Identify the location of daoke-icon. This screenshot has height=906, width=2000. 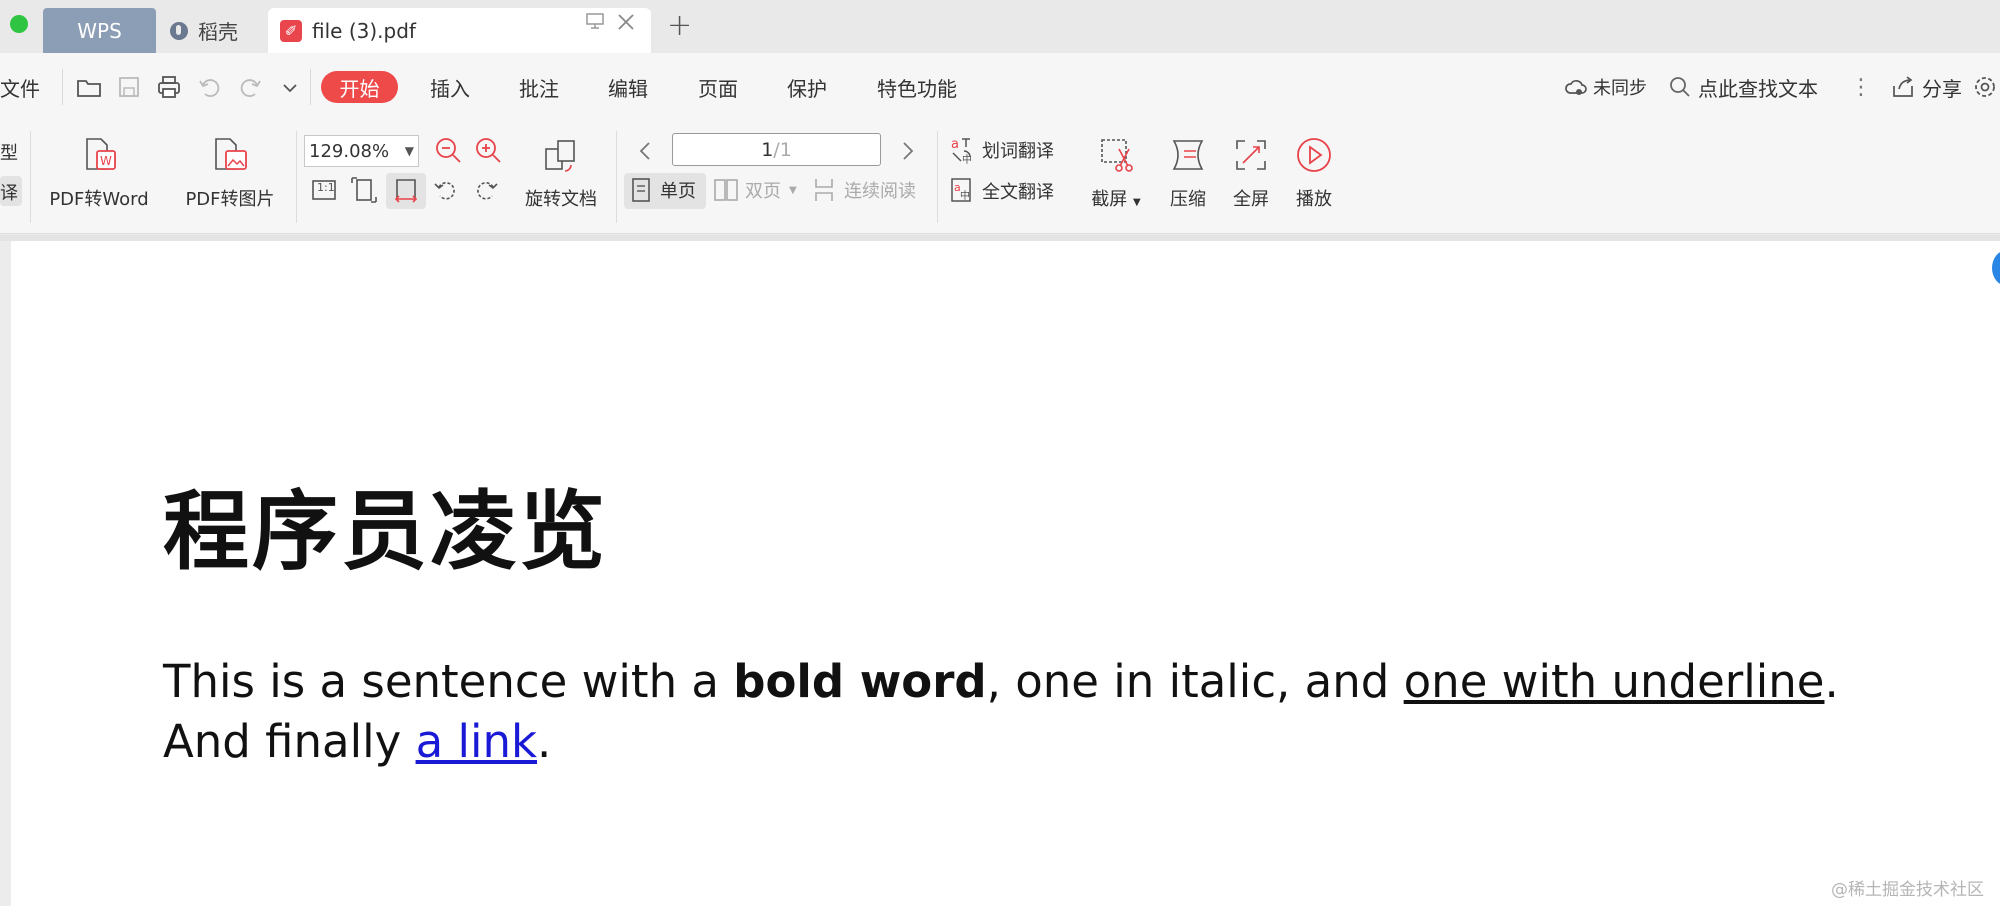
(179, 30).